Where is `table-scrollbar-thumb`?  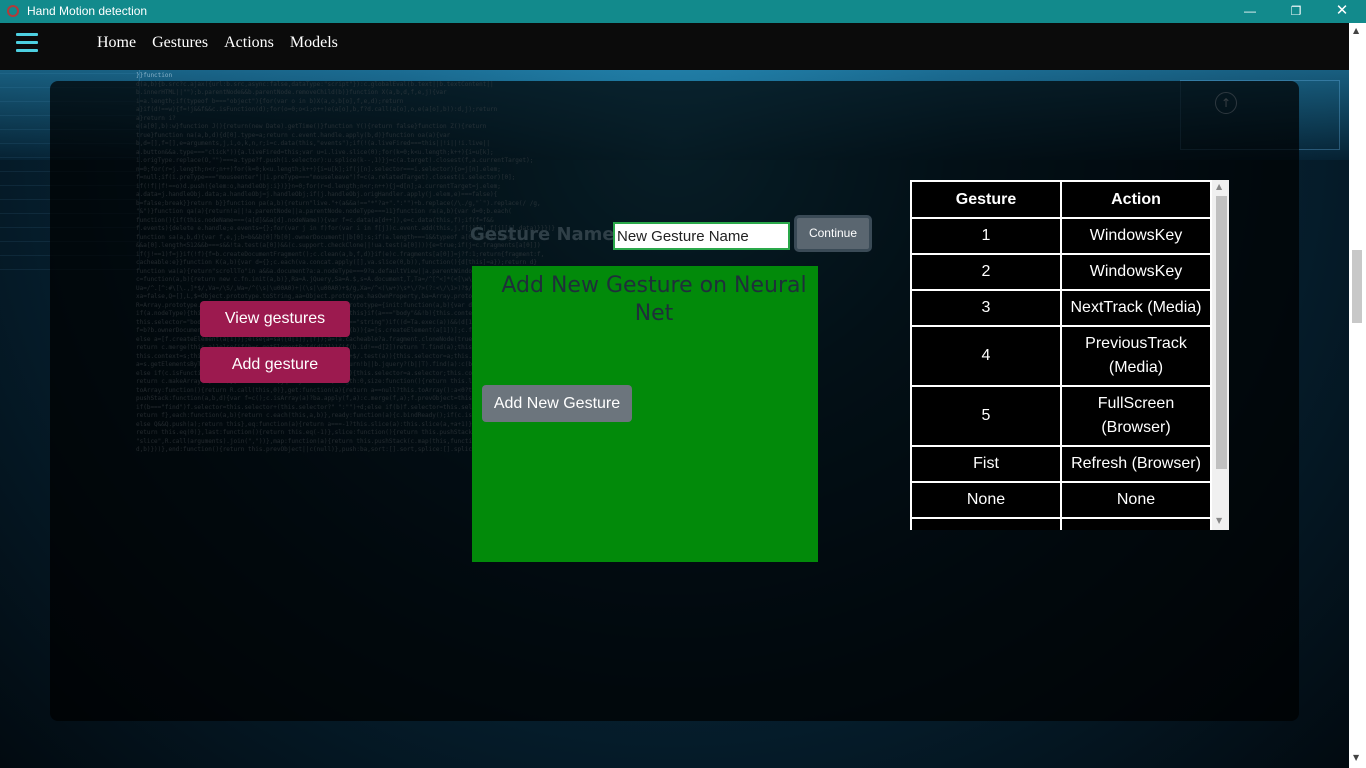
table-scrollbar-thumb is located at coordinates (1221, 332).